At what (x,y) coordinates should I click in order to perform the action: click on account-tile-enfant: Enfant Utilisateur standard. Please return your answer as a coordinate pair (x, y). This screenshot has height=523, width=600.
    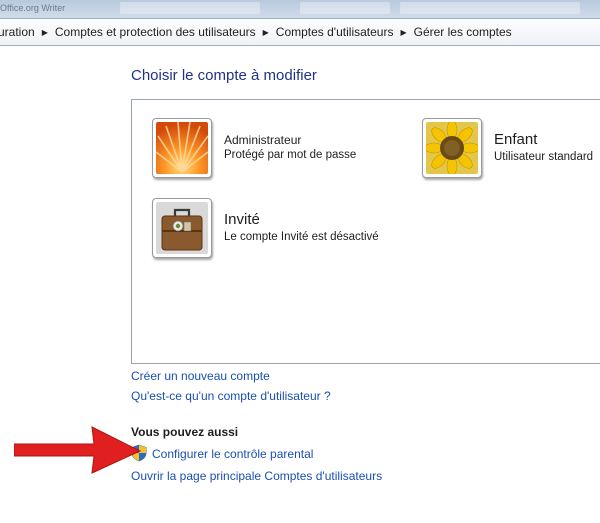
    Looking at the image, I should click on (507, 148).